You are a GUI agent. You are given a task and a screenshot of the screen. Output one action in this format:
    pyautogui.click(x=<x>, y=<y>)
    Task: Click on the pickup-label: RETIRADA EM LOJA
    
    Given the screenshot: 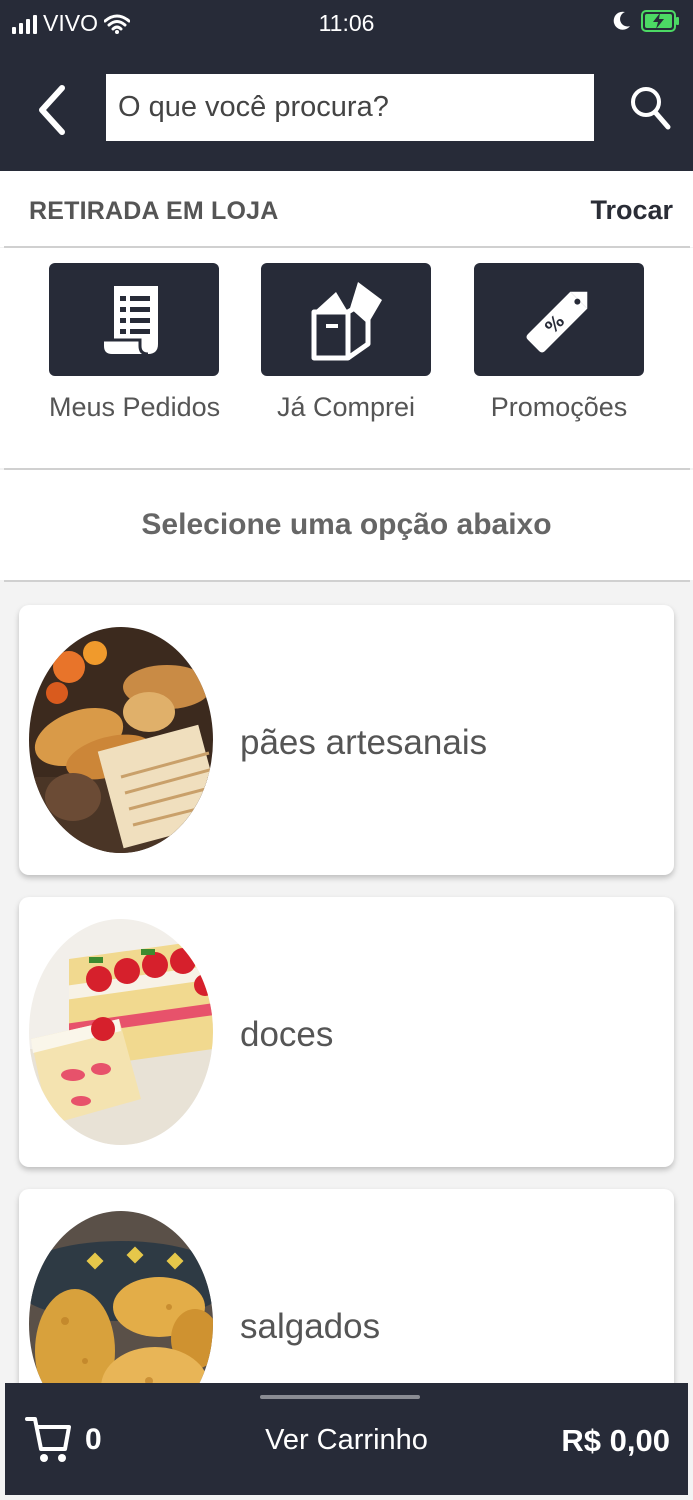 What is the action you would take?
    pyautogui.click(x=154, y=211)
    